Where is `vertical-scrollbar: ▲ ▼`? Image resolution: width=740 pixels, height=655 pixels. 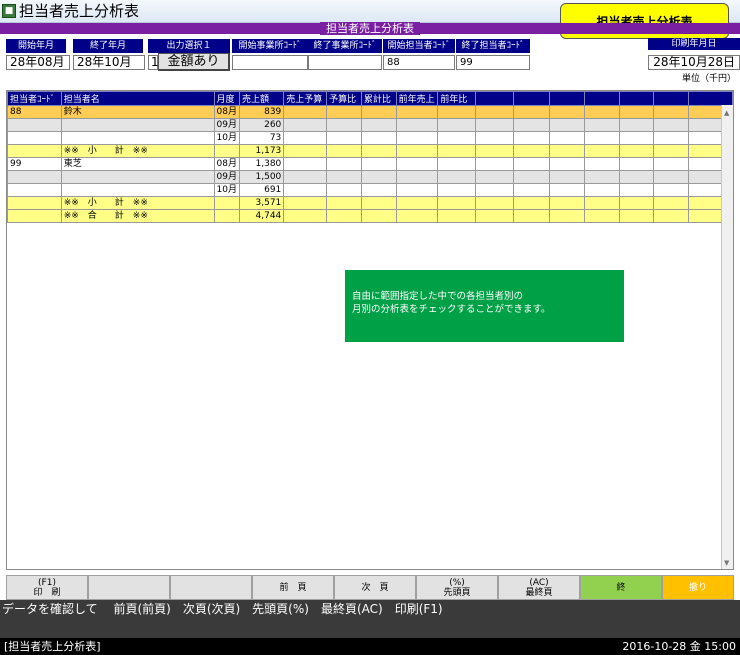 vertical-scrollbar: ▲ ▼ is located at coordinates (727, 337).